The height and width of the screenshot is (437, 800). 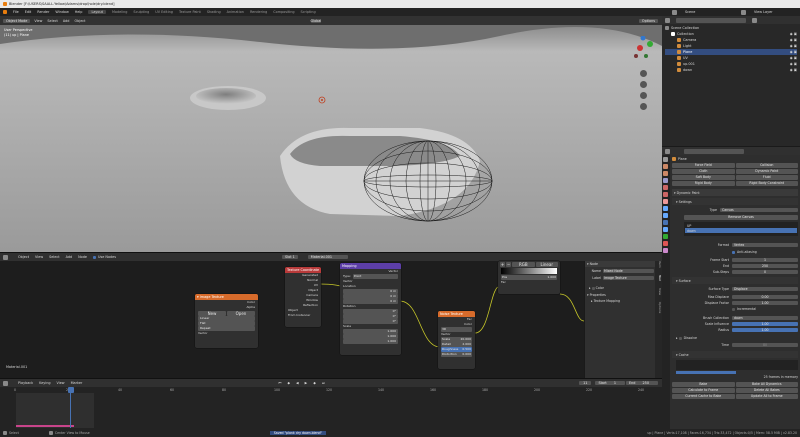 What do you see at coordinates (288, 383) in the screenshot?
I see `prev-key-icon: ◆` at bounding box center [288, 383].